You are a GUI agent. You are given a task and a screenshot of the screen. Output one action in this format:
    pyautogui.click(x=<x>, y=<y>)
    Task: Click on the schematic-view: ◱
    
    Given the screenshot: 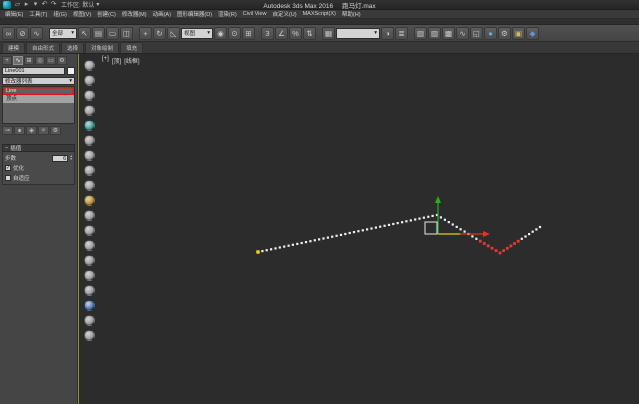 What is the action you would take?
    pyautogui.click(x=476, y=33)
    